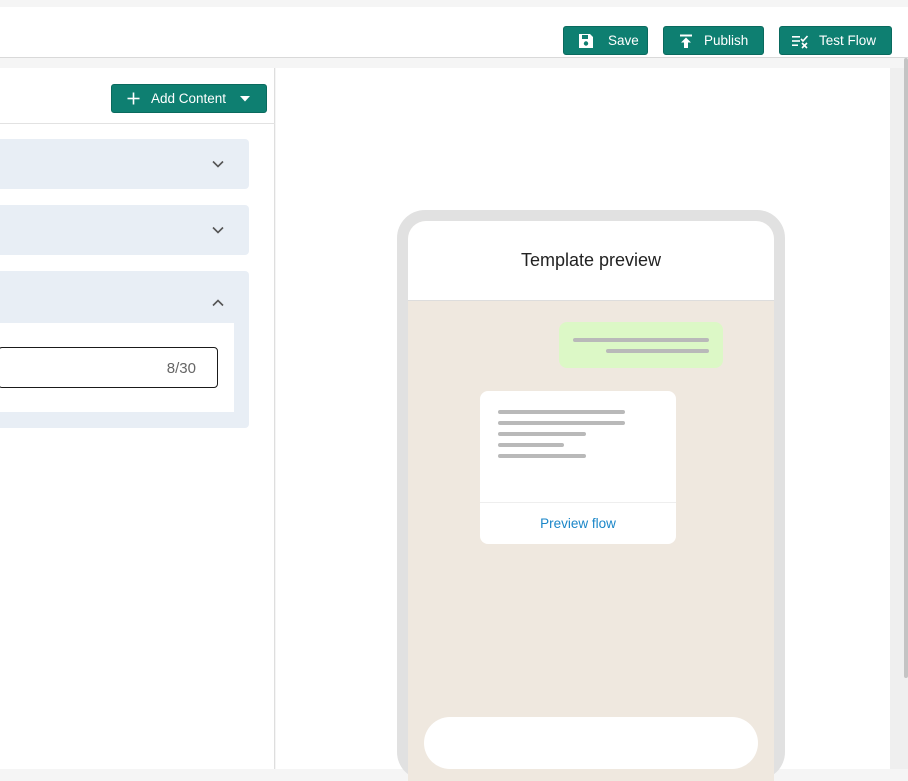  Describe the element at coordinates (586, 41) in the screenshot. I see `save-icon` at that location.